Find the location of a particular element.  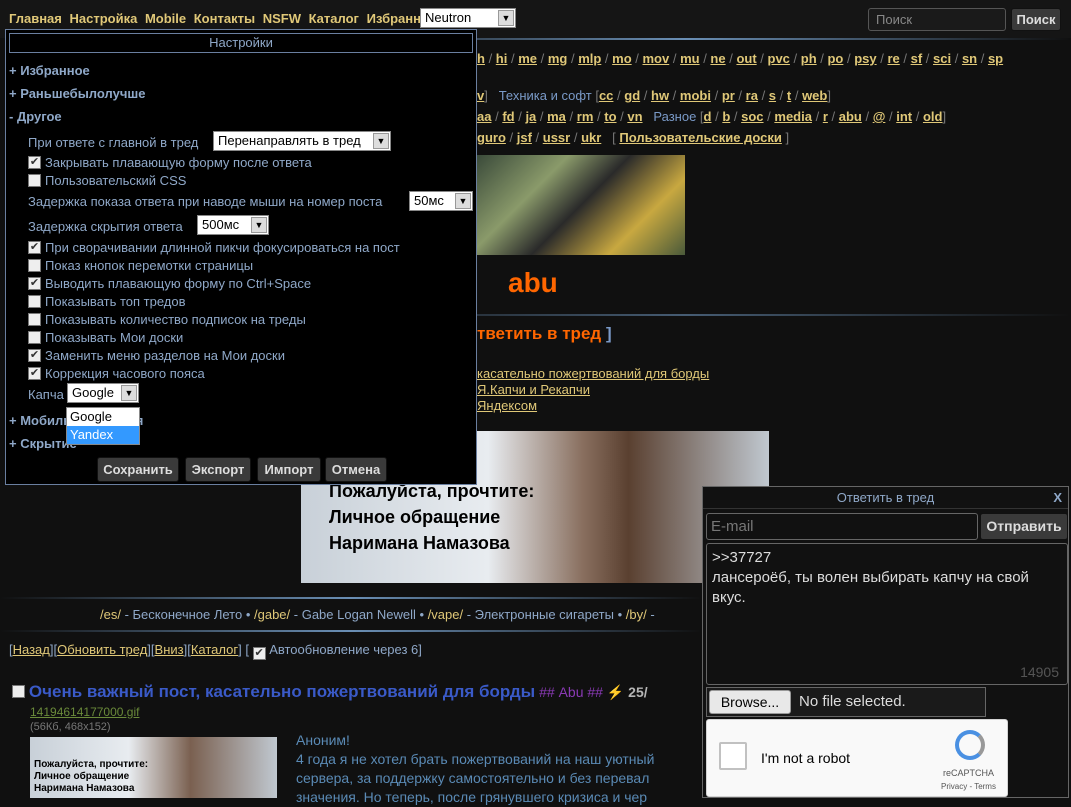

close-icon: X is located at coordinates (1057, 498).